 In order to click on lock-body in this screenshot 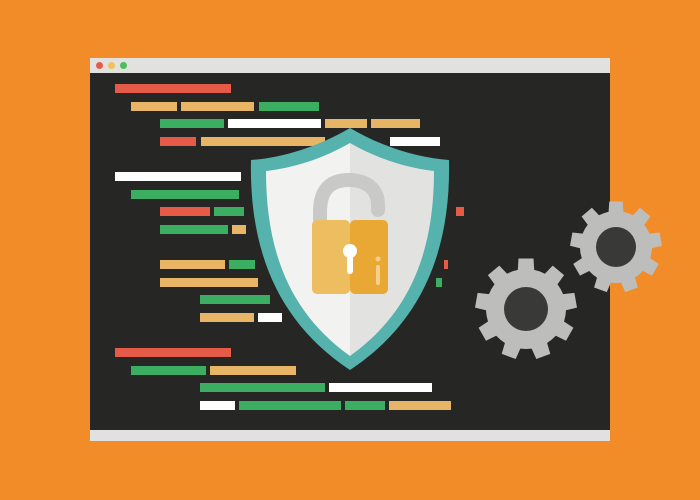, I will do `click(331, 257)`.